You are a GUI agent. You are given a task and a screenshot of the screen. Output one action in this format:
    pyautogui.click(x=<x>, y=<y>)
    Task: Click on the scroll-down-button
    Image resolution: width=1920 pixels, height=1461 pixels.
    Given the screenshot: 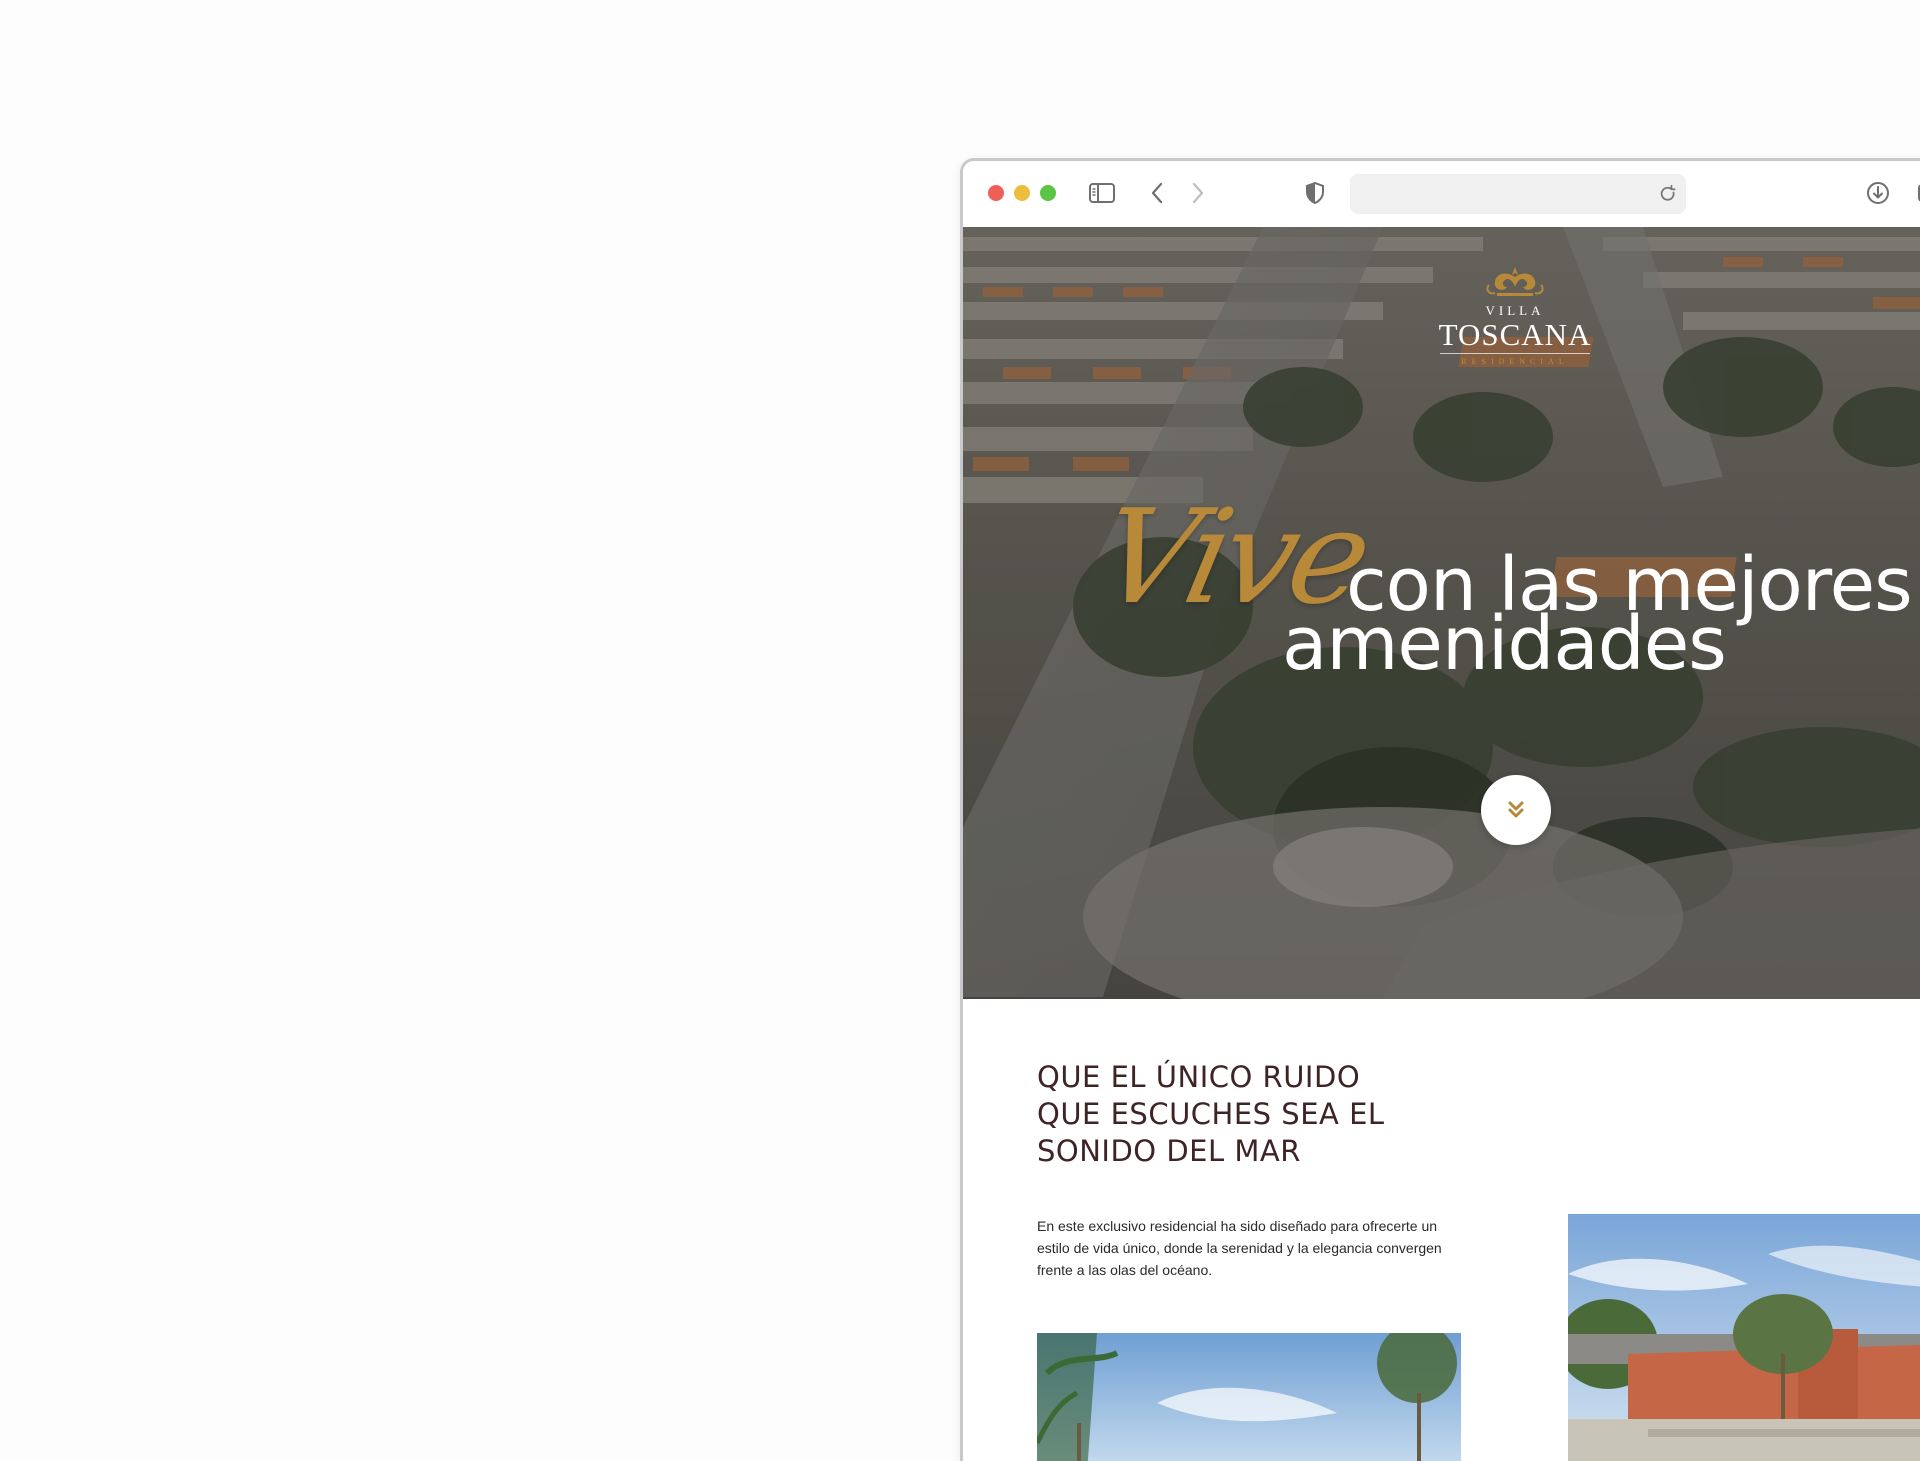 What is the action you would take?
    pyautogui.click(x=1516, y=810)
    